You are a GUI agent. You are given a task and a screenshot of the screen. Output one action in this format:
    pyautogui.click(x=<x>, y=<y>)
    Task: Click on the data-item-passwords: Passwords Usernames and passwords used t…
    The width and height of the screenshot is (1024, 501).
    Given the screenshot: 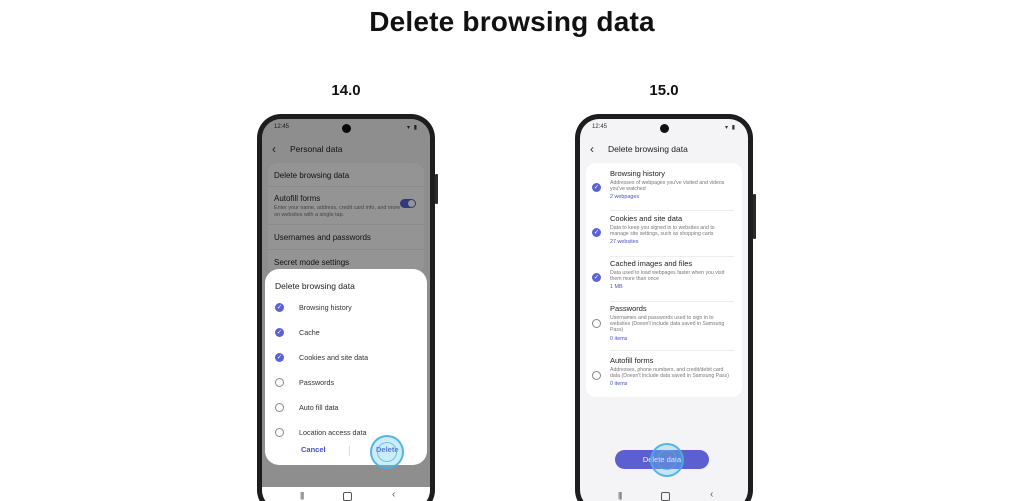 What is the action you would take?
    pyautogui.click(x=664, y=323)
    